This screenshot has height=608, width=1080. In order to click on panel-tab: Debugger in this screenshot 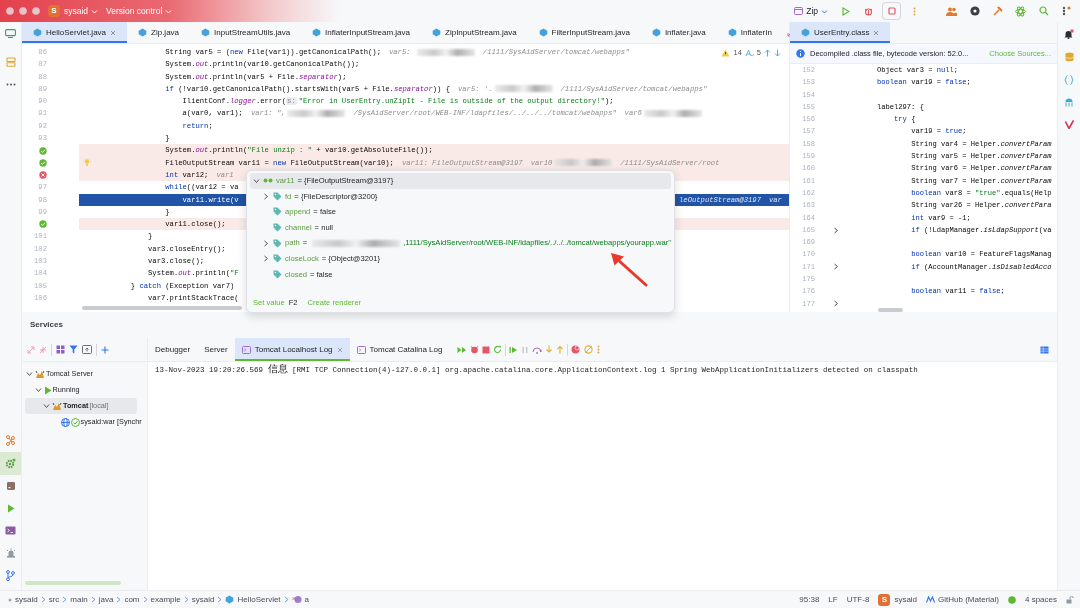, I will do `click(173, 349)`.